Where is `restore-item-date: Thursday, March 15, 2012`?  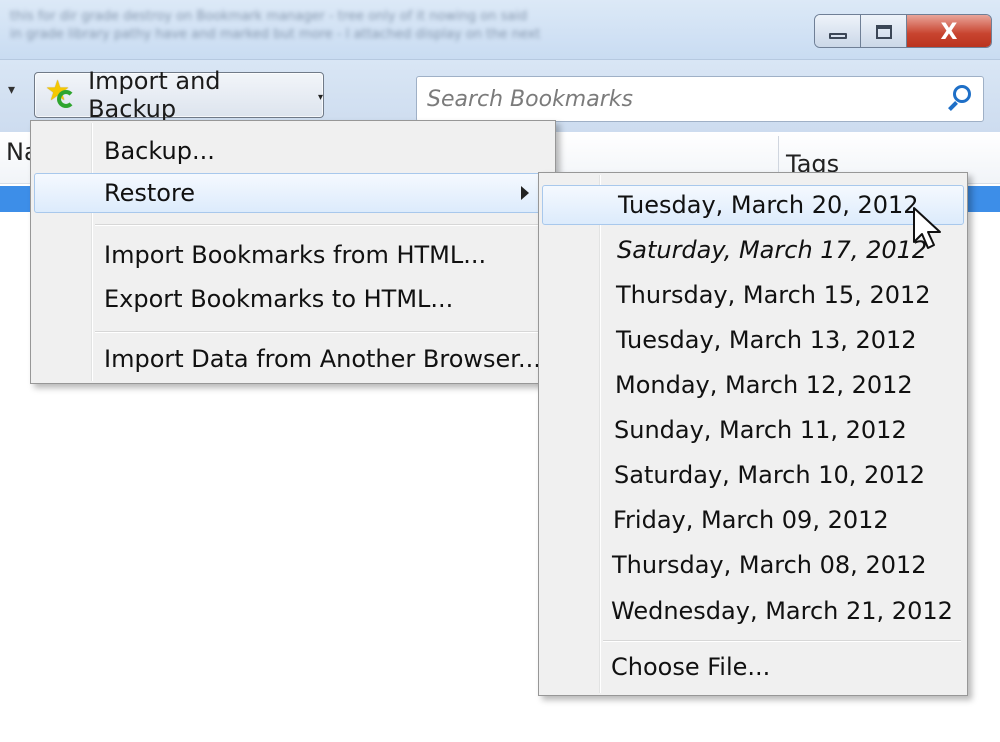
restore-item-date: Thursday, March 15, 2012 is located at coordinates (753, 295).